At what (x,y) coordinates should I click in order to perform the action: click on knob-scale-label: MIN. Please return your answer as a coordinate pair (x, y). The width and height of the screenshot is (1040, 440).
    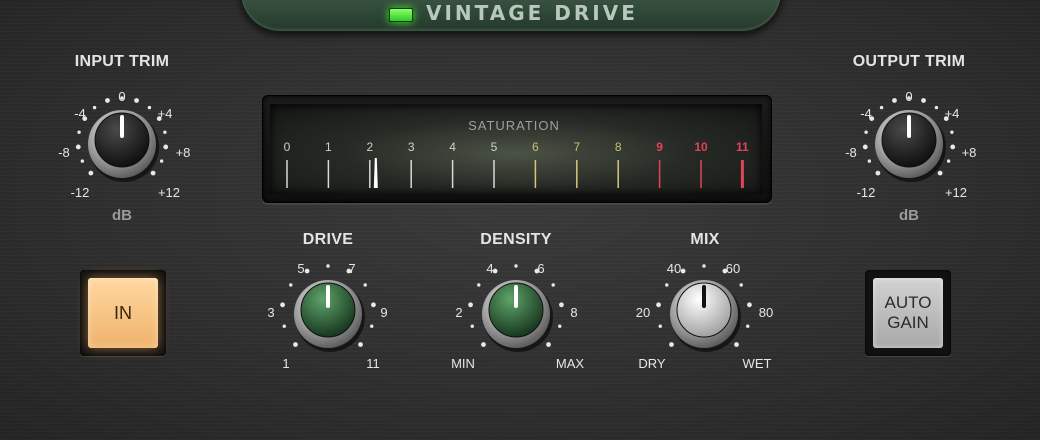
    Looking at the image, I should click on (463, 363).